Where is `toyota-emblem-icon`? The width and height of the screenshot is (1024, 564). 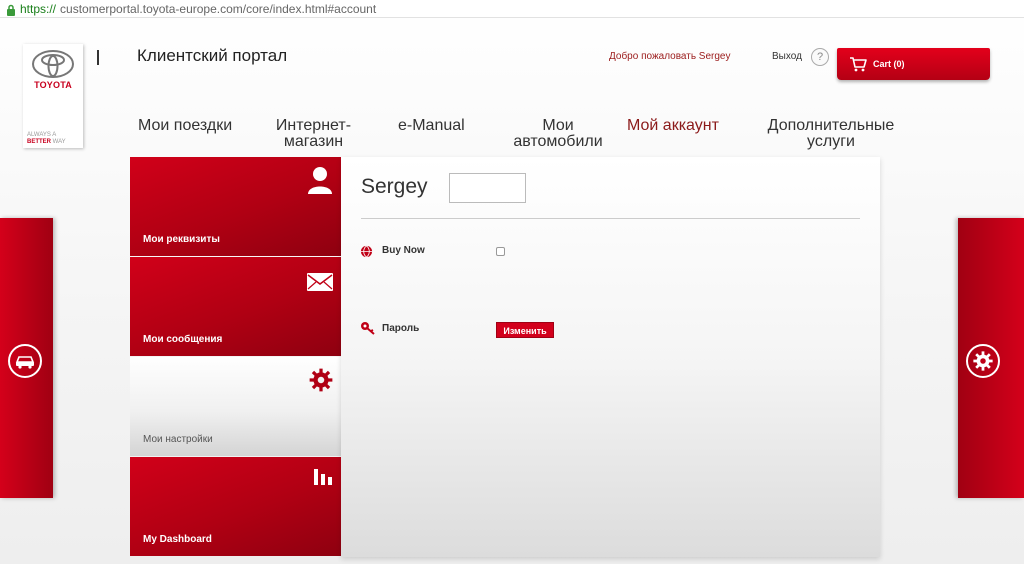 toyota-emblem-icon is located at coordinates (53, 64).